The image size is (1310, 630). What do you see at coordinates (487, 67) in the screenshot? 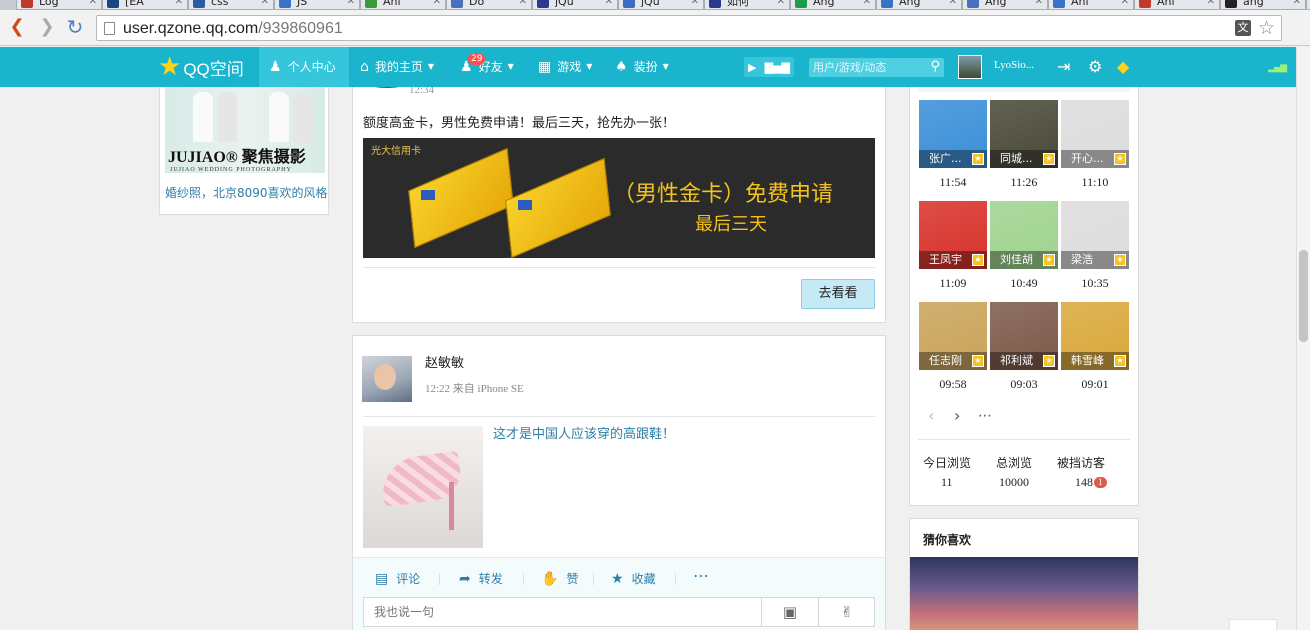
I see `nav-friends: ♟ 好友 ▼ 29` at bounding box center [487, 67].